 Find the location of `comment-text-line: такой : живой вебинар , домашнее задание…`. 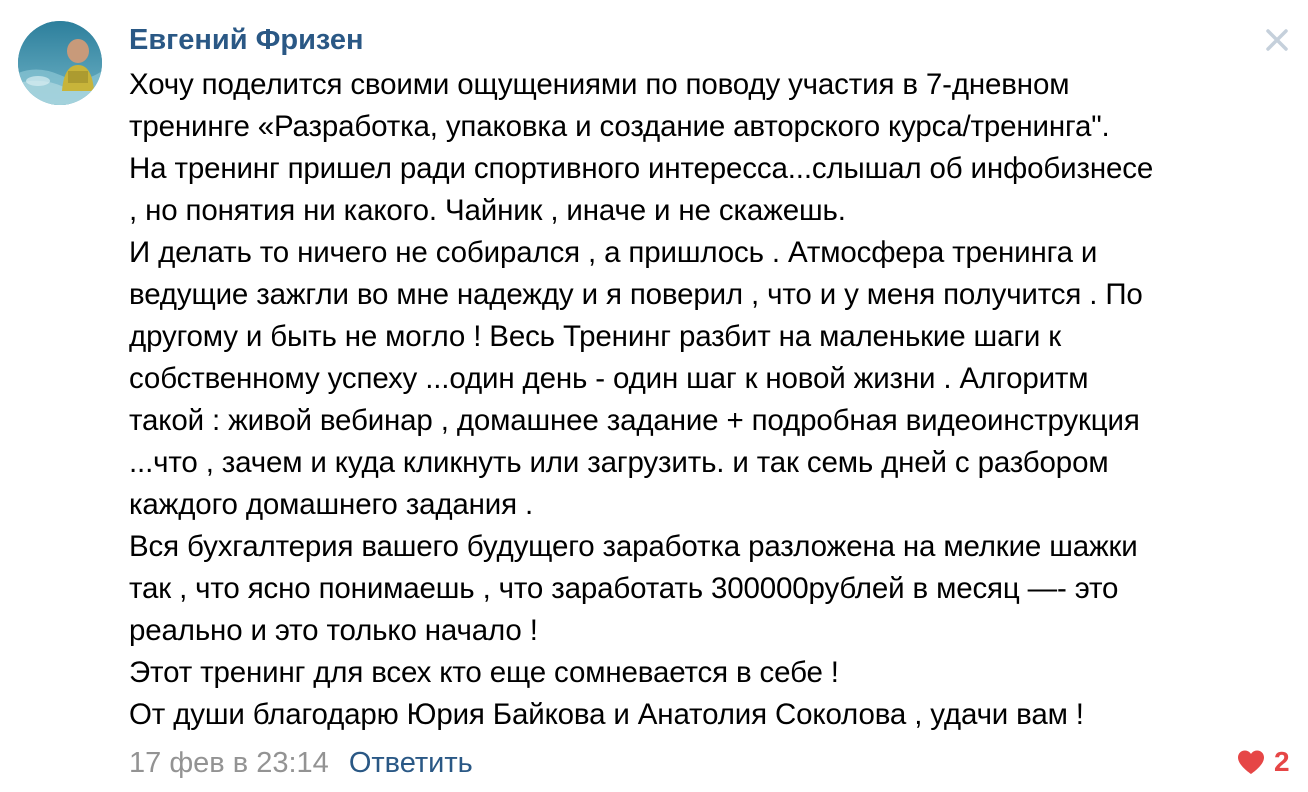

comment-text-line: такой : живой вебинар , домашнее задание… is located at coordinates (634, 420).